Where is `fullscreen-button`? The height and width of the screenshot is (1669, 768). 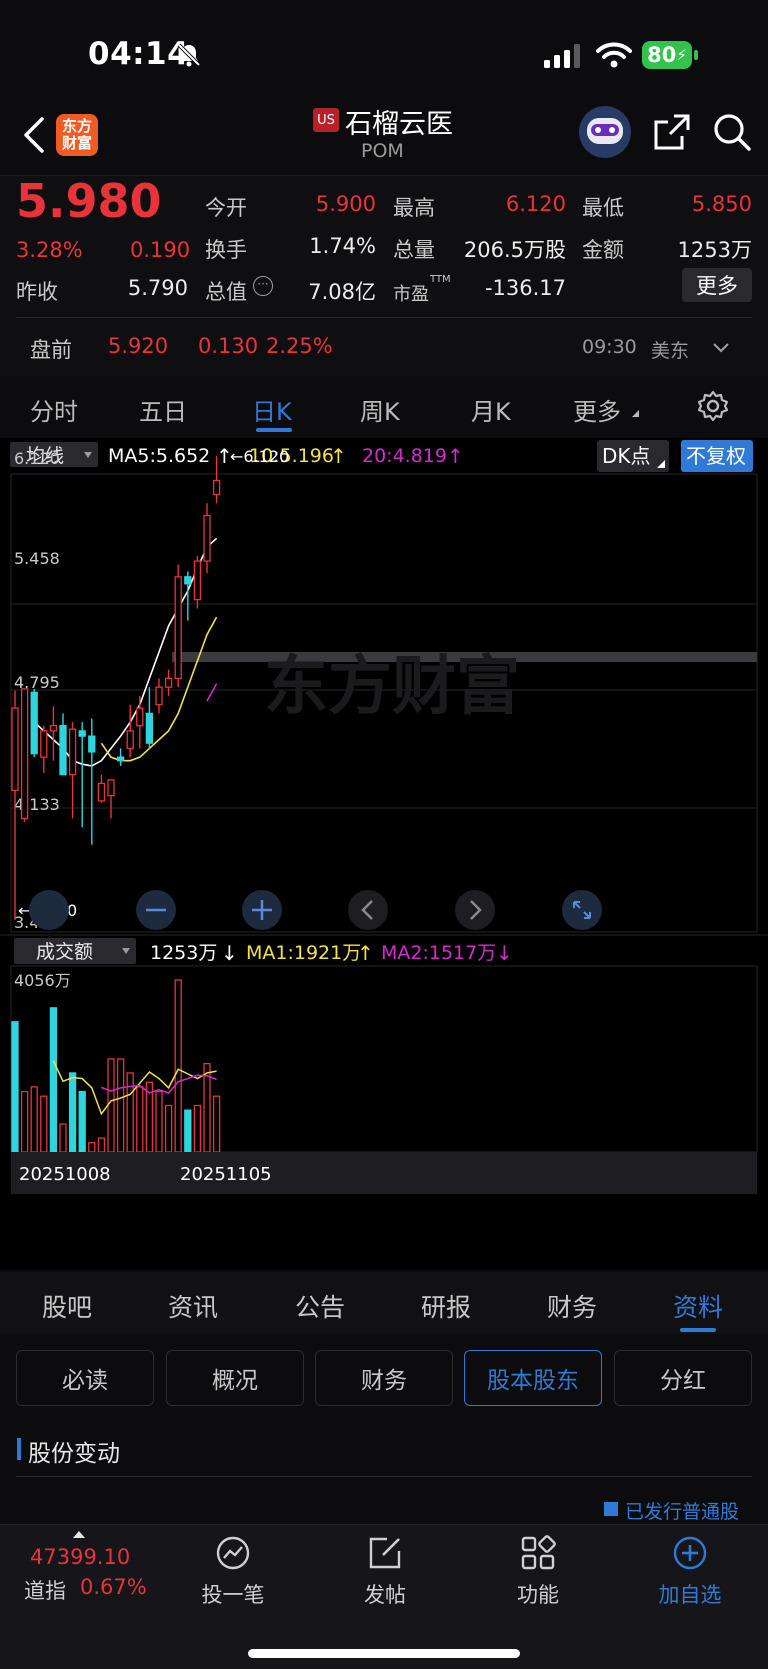 fullscreen-button is located at coordinates (582, 910).